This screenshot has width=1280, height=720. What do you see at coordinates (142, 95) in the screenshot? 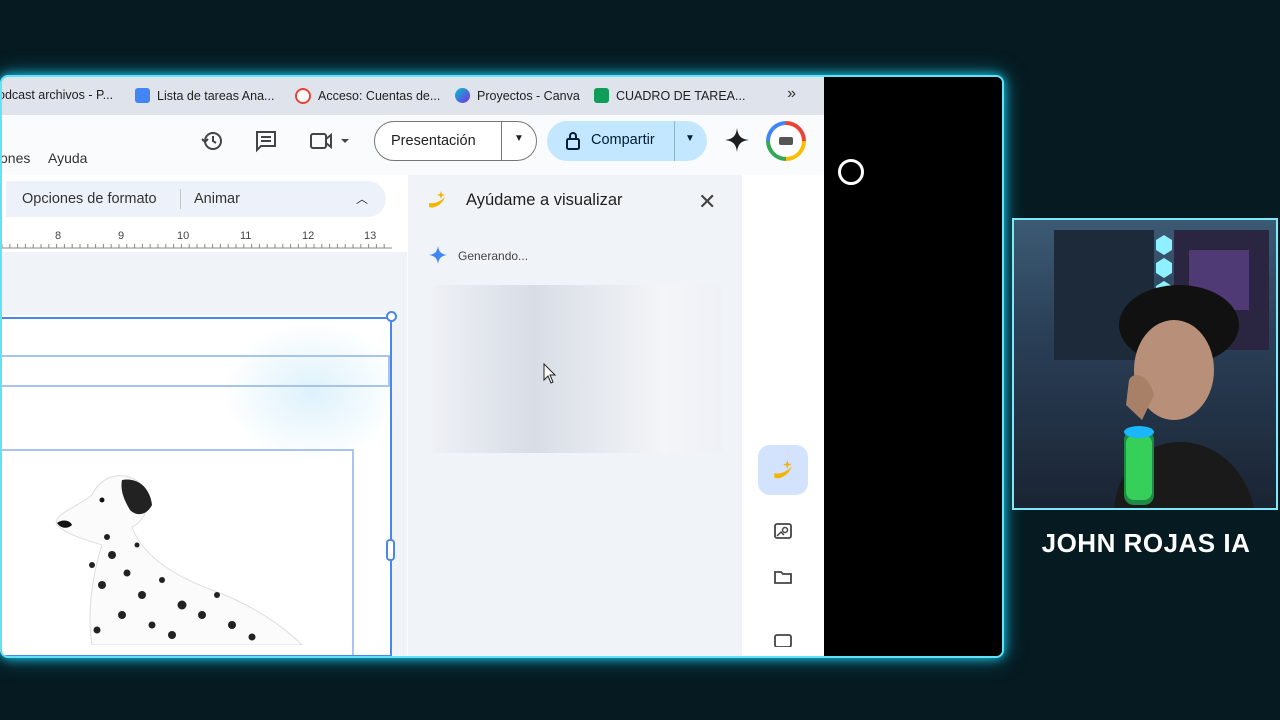
I see `docs-icon` at bounding box center [142, 95].